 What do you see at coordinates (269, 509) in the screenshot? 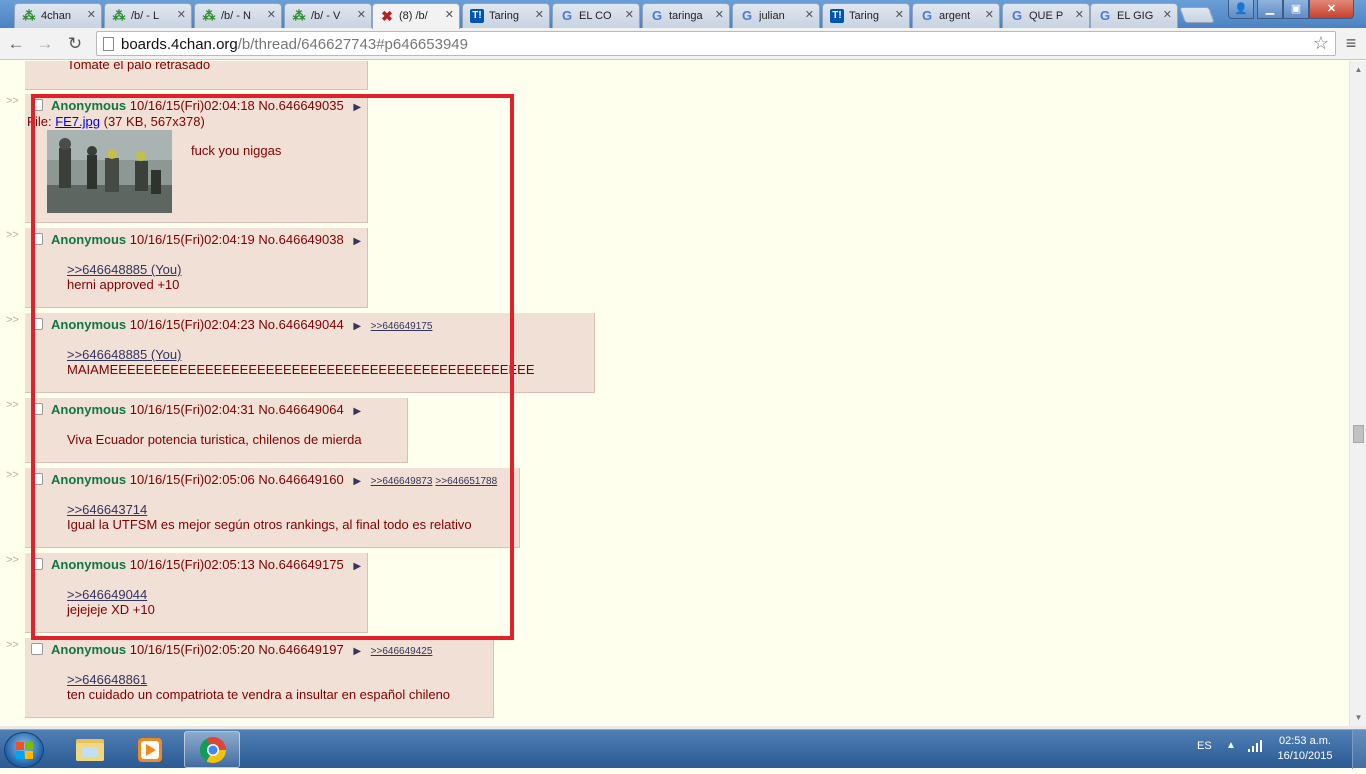
I see `quote-link: >>646643714` at bounding box center [269, 509].